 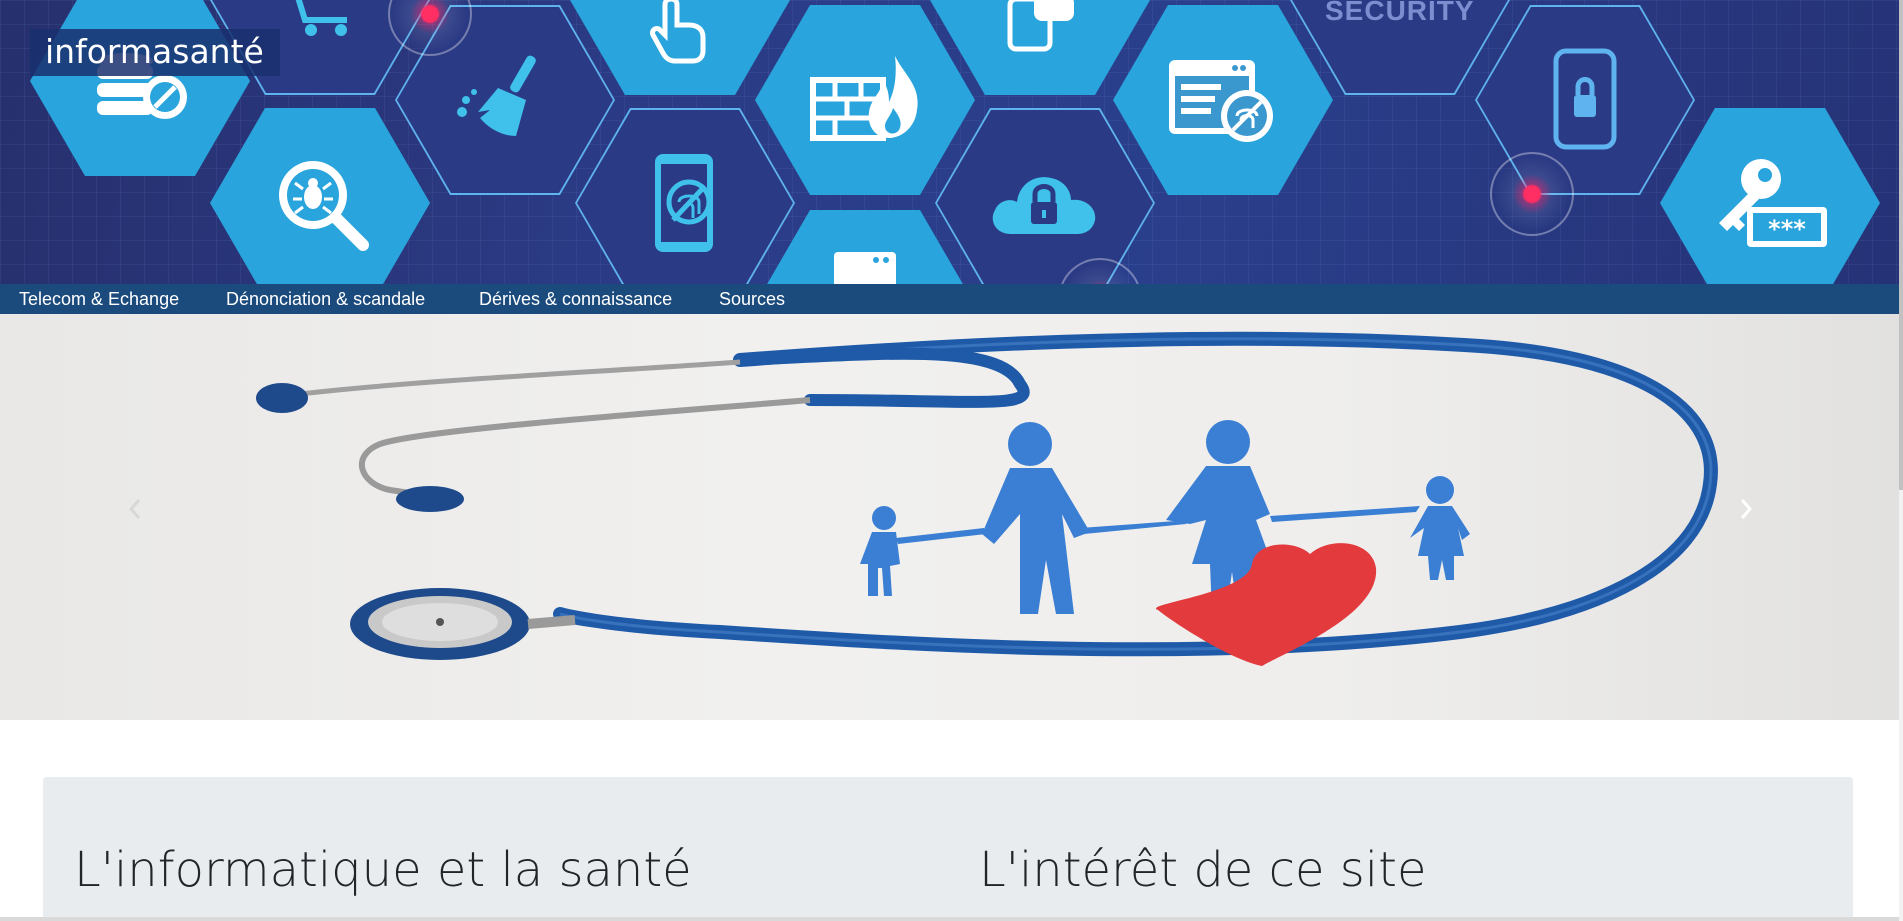 What do you see at coordinates (1203, 870) in the screenshot?
I see `card-title-interet: L'intérêt de ce site` at bounding box center [1203, 870].